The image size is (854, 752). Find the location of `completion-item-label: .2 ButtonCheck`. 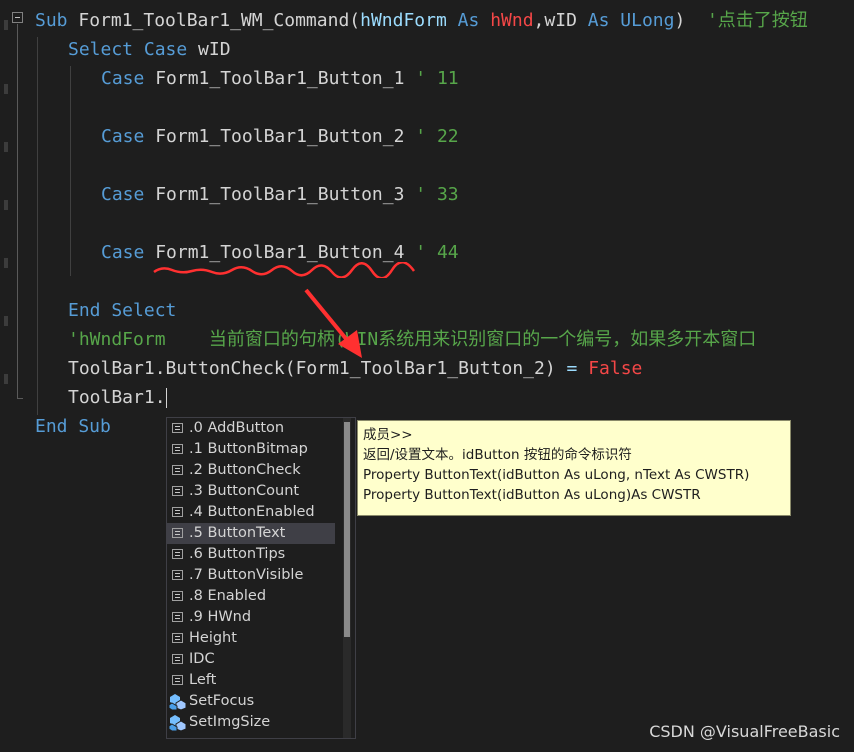

completion-item-label: .2 ButtonCheck is located at coordinates (245, 470).